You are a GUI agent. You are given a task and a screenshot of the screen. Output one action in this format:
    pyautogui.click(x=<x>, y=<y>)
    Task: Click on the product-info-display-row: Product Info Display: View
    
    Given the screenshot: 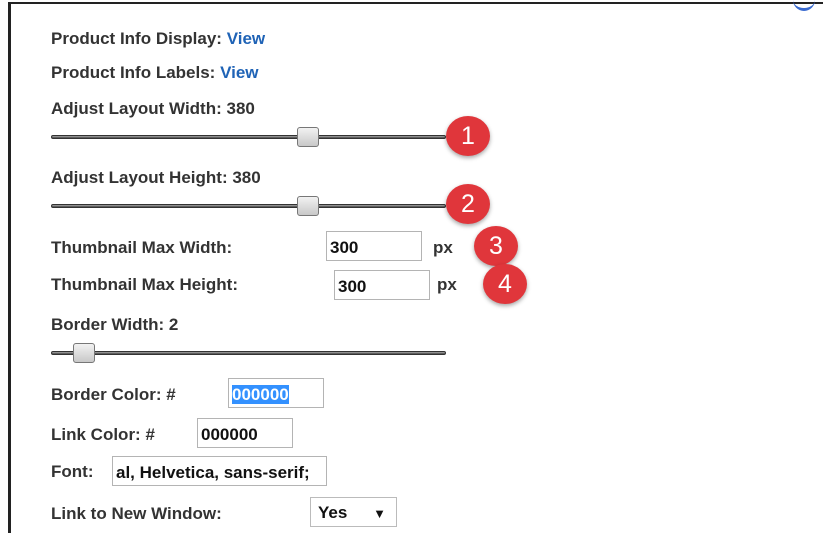 What is the action you would take?
    pyautogui.click(x=158, y=39)
    